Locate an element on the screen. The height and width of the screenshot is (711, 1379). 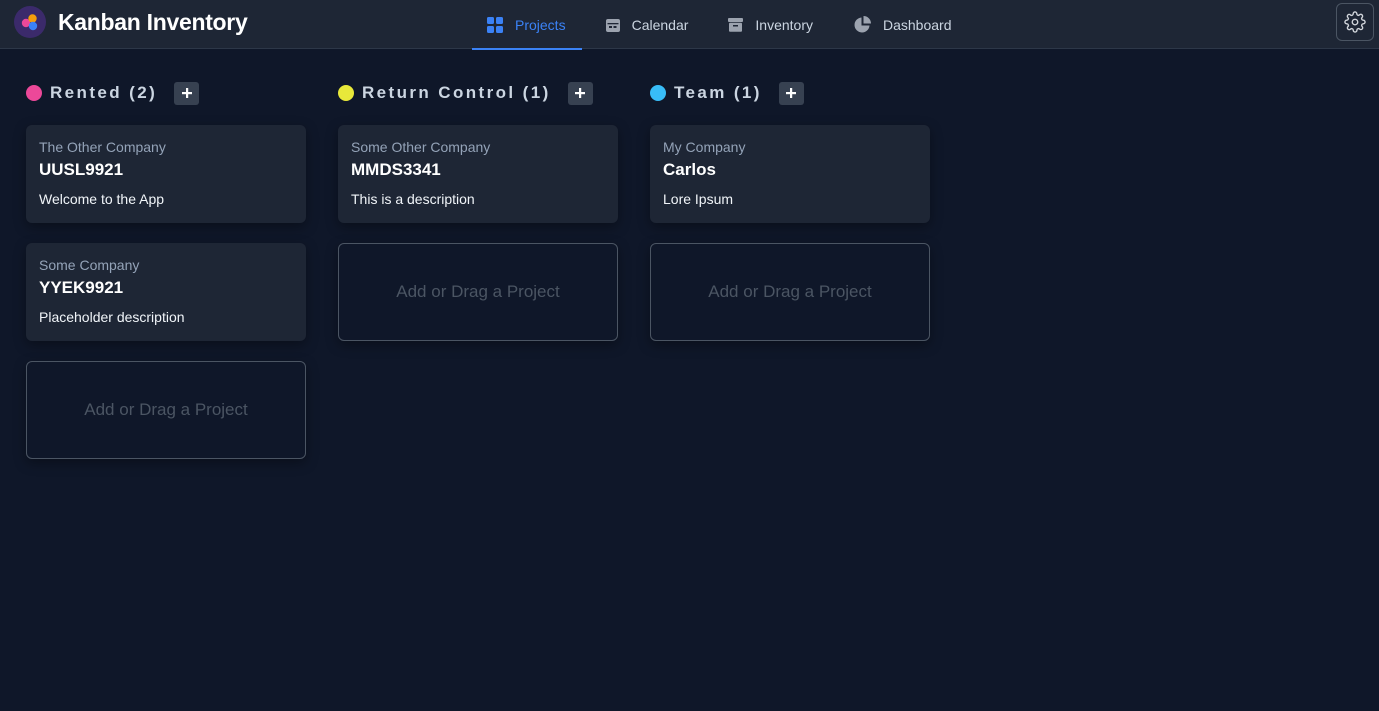
settings-button is located at coordinates (1355, 22).